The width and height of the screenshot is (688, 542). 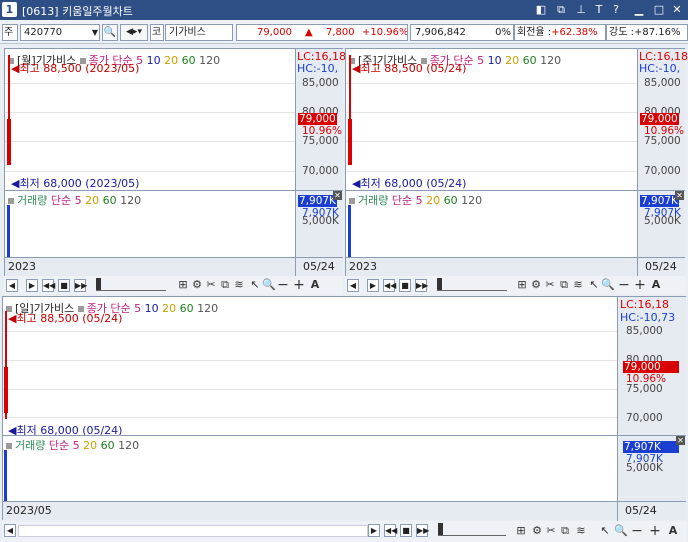 What do you see at coordinates (173, 285) in the screenshot?
I see `monthly-chart-controls: ◀ ▶ ◀◀ ■ ▶▶ ⊞ ⚙ ✂ ⧉ ≋ ↖ 🔍 − + A` at bounding box center [173, 285].